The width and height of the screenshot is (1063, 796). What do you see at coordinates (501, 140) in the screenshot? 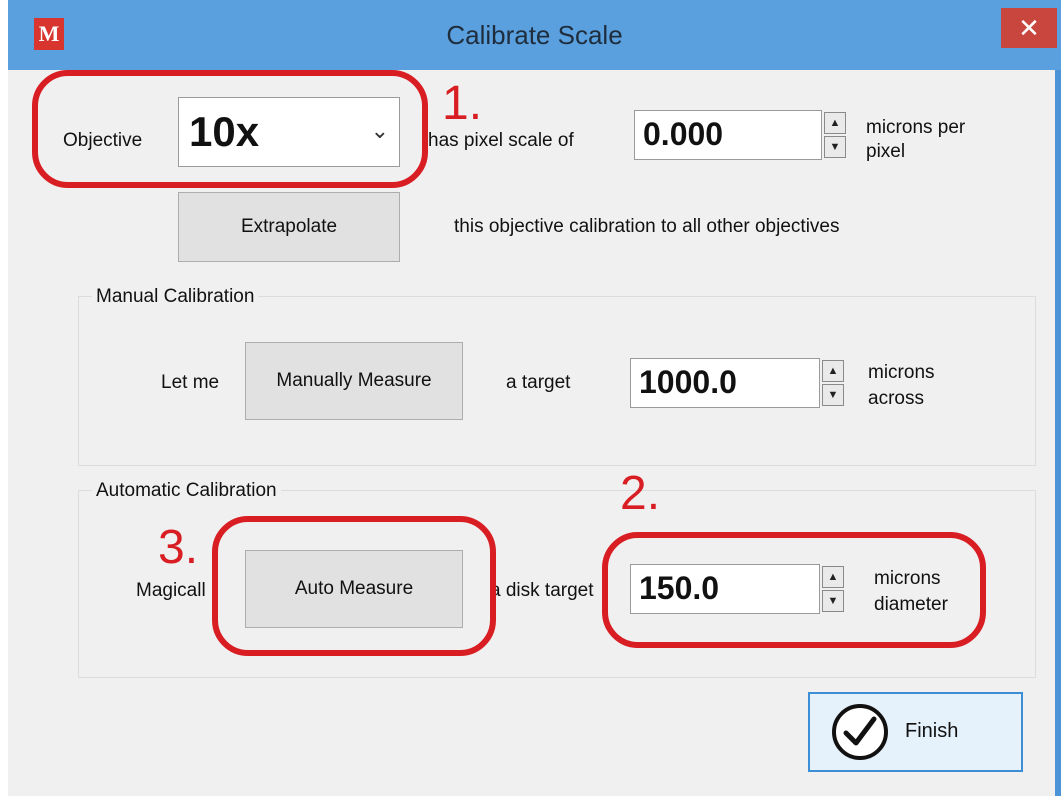
I see `pixel-scale-label: has pixel scale of` at bounding box center [501, 140].